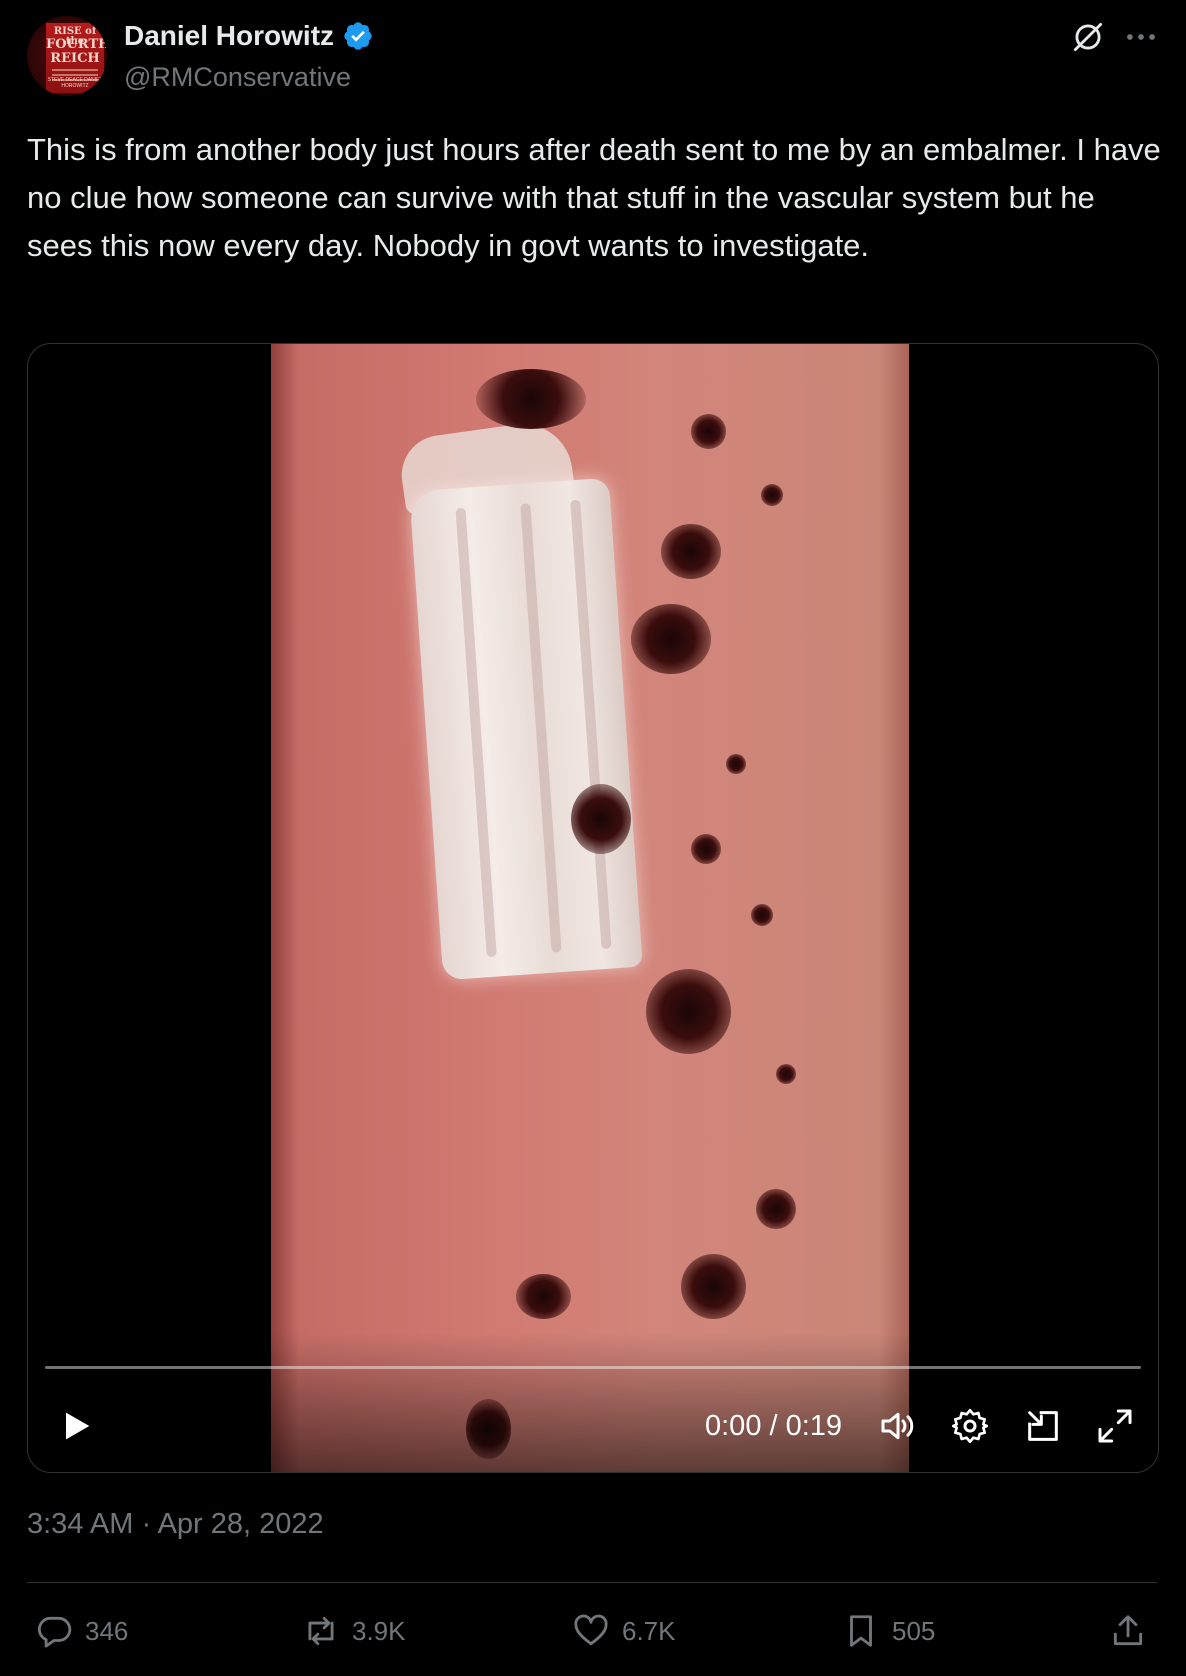  I want to click on author-name-row: Daniel Horowitz, so click(249, 36).